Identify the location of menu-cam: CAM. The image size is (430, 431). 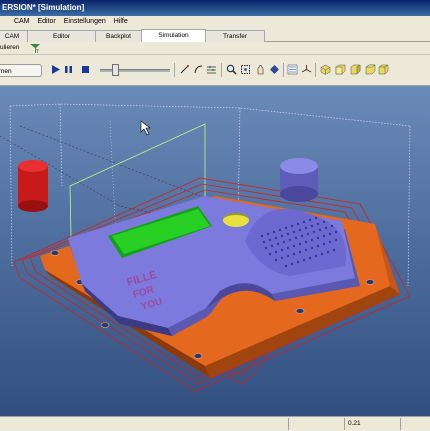
(22, 21).